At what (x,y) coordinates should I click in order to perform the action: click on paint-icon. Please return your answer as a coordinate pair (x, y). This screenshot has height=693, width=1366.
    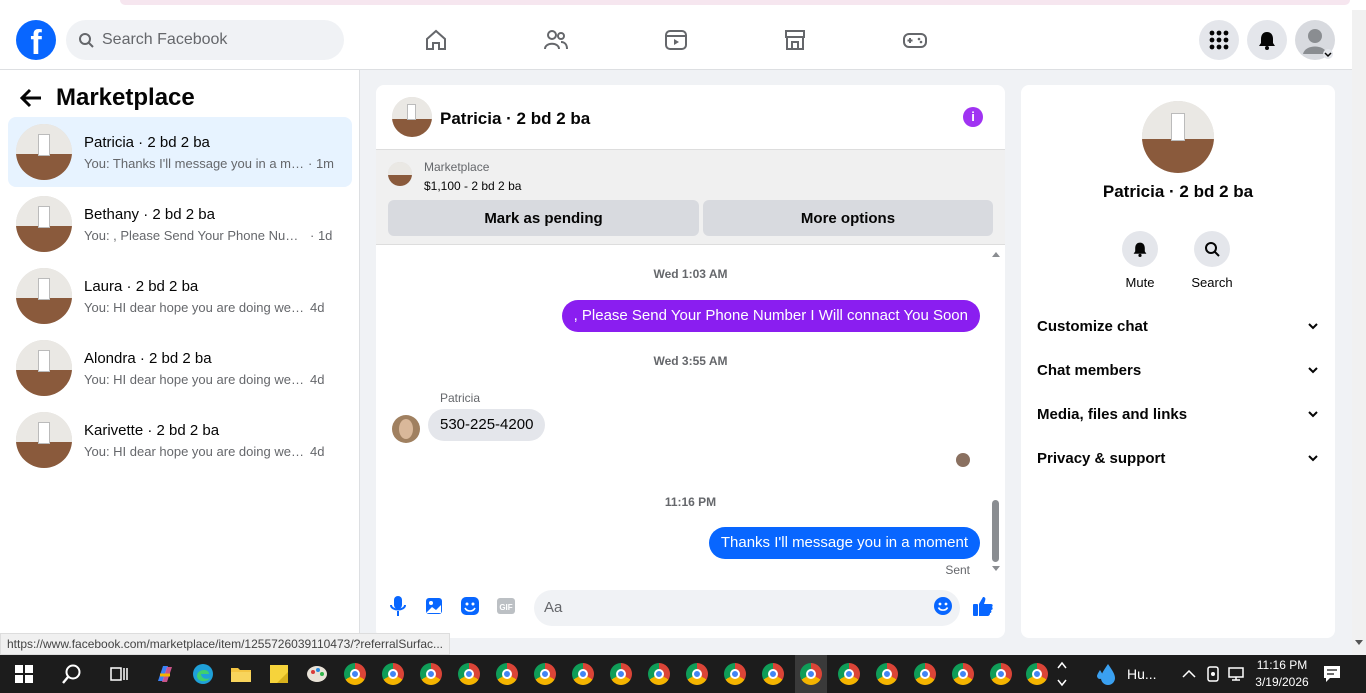
    Looking at the image, I should click on (317, 674).